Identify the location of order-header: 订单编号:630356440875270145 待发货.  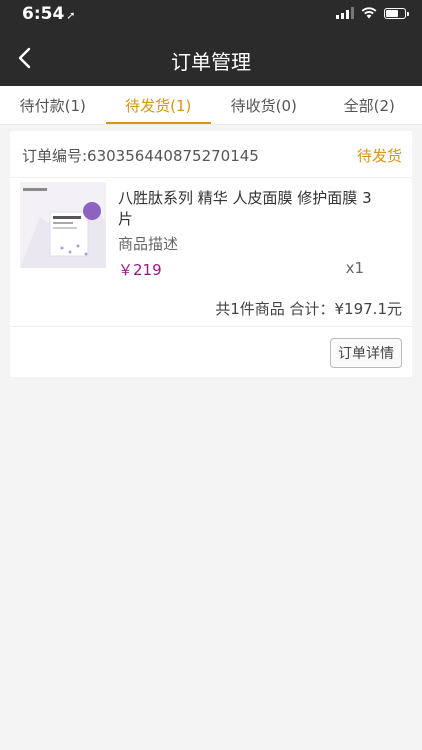
(211, 154).